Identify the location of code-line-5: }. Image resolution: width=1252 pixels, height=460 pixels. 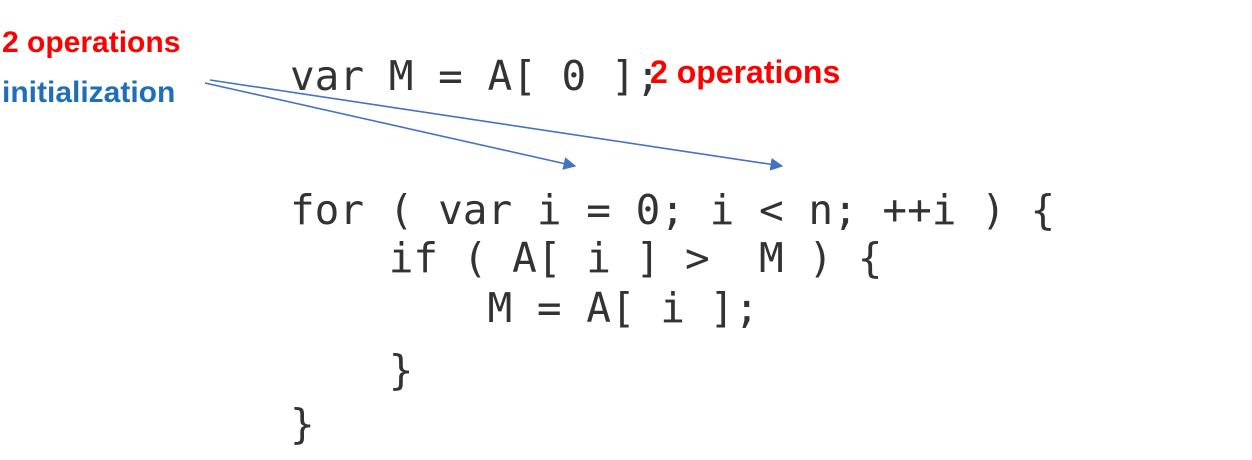
(352, 370).